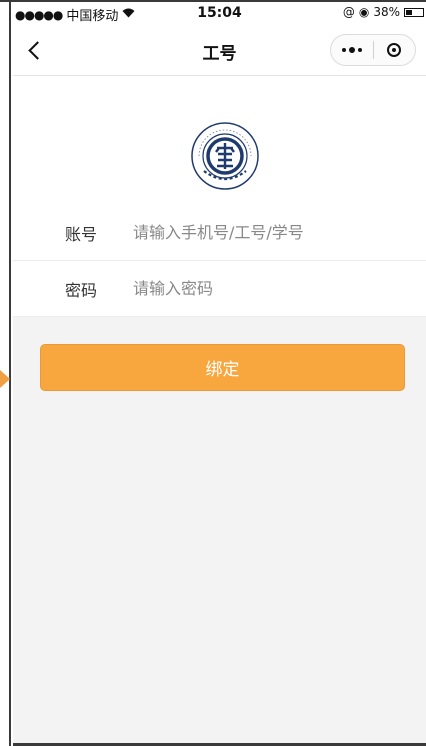 The width and height of the screenshot is (426, 746). Describe the element at coordinates (5, 379) in the screenshot. I see `arrow-marker-icon` at that location.